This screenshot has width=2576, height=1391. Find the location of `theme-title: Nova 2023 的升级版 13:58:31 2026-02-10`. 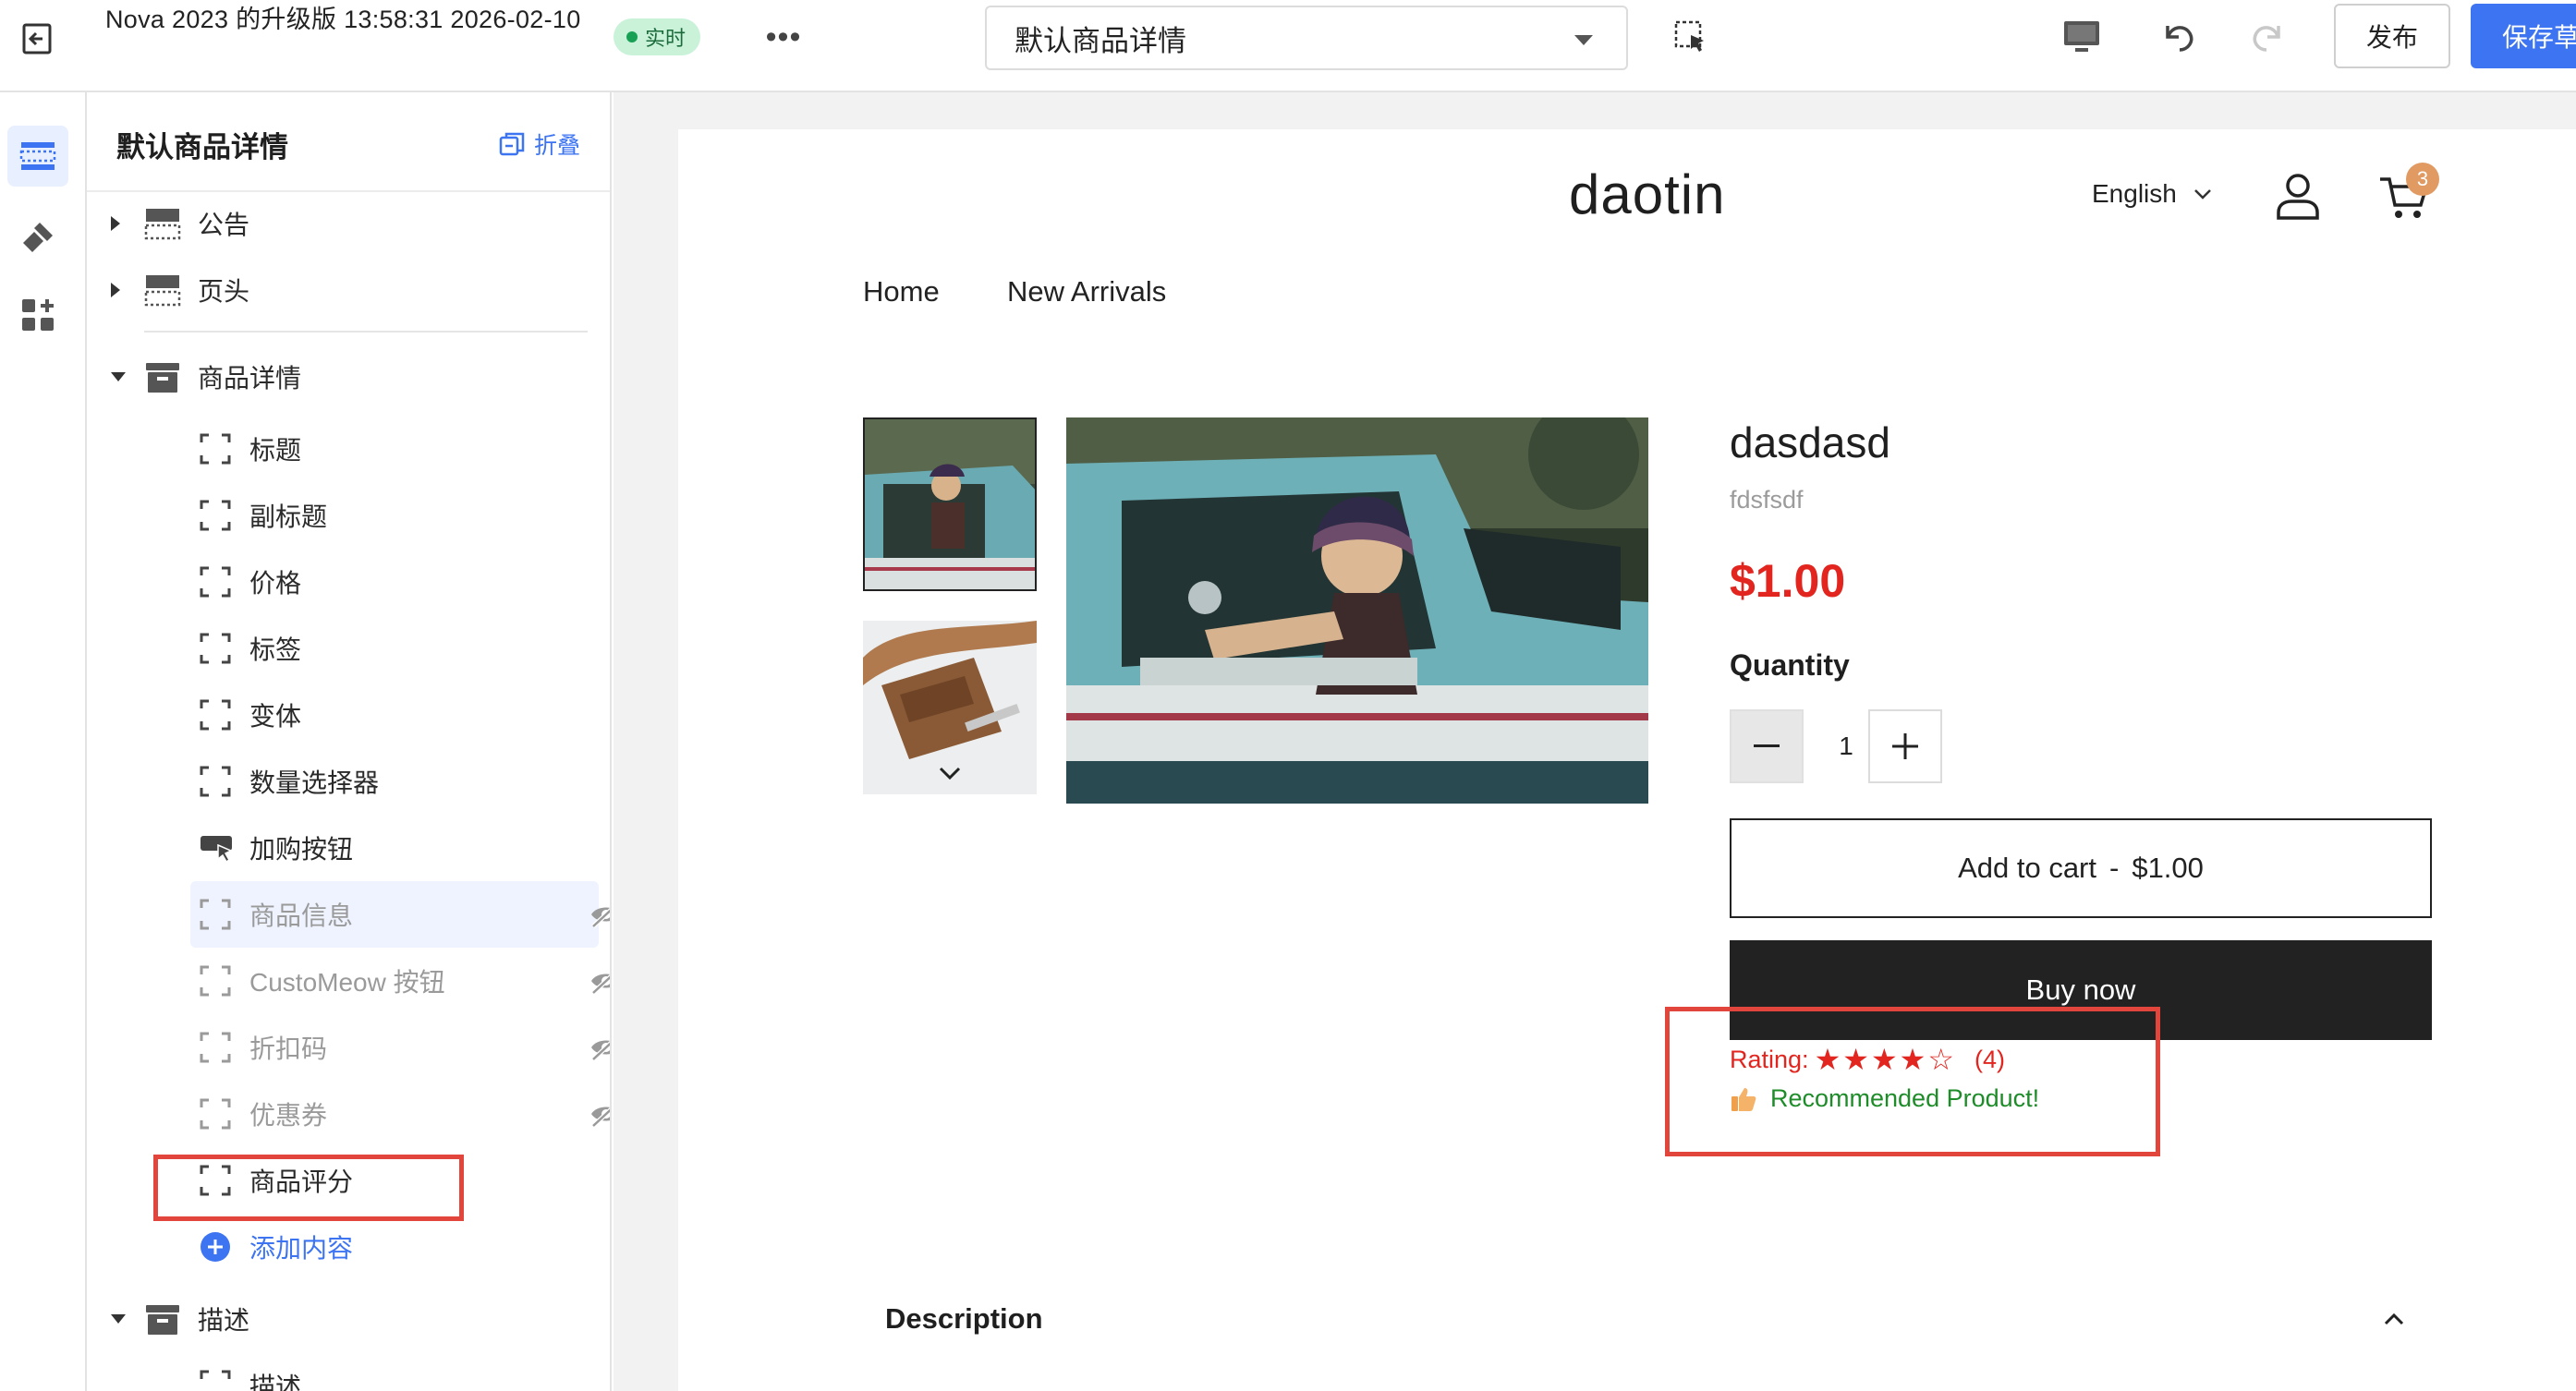

theme-title: Nova 2023 的升级版 13:58:31 2026-02-10 is located at coordinates (343, 20).